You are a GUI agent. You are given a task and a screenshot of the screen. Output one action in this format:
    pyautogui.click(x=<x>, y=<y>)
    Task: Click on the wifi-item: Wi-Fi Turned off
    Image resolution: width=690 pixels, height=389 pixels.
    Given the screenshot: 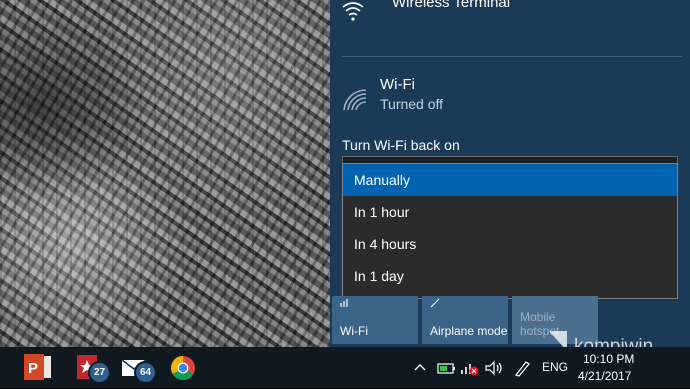 What is the action you would take?
    pyautogui.click(x=512, y=94)
    